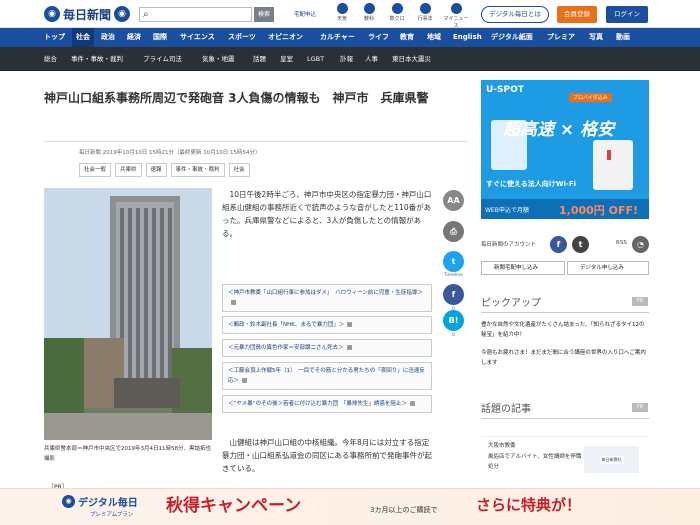 This screenshot has height=525, width=700. Describe the element at coordinates (515, 14) in the screenshot. I see `digital-mainichi-button: デジタル毎日とは` at that location.